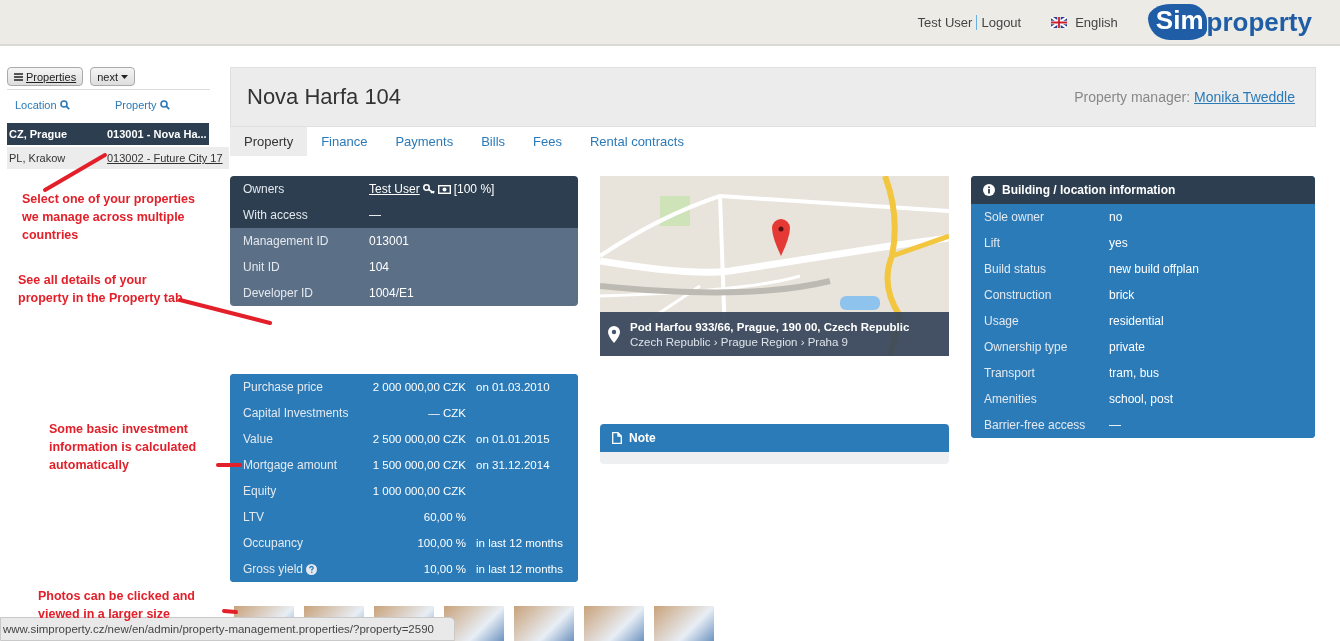  Describe the element at coordinates (428, 189) in the screenshot. I see `key-icon` at that location.